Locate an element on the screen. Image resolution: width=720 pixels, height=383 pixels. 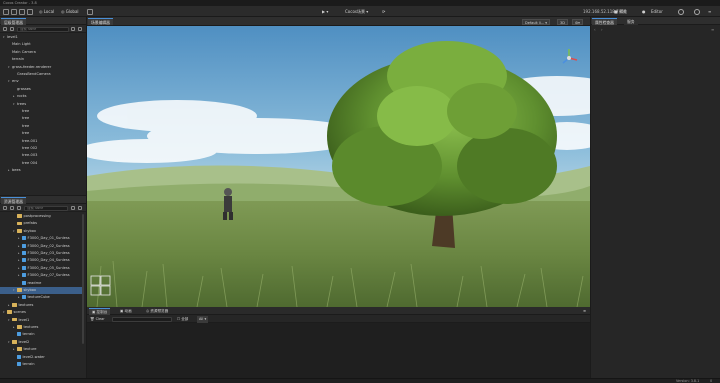
snap-icon is located at coordinates (90, 11).